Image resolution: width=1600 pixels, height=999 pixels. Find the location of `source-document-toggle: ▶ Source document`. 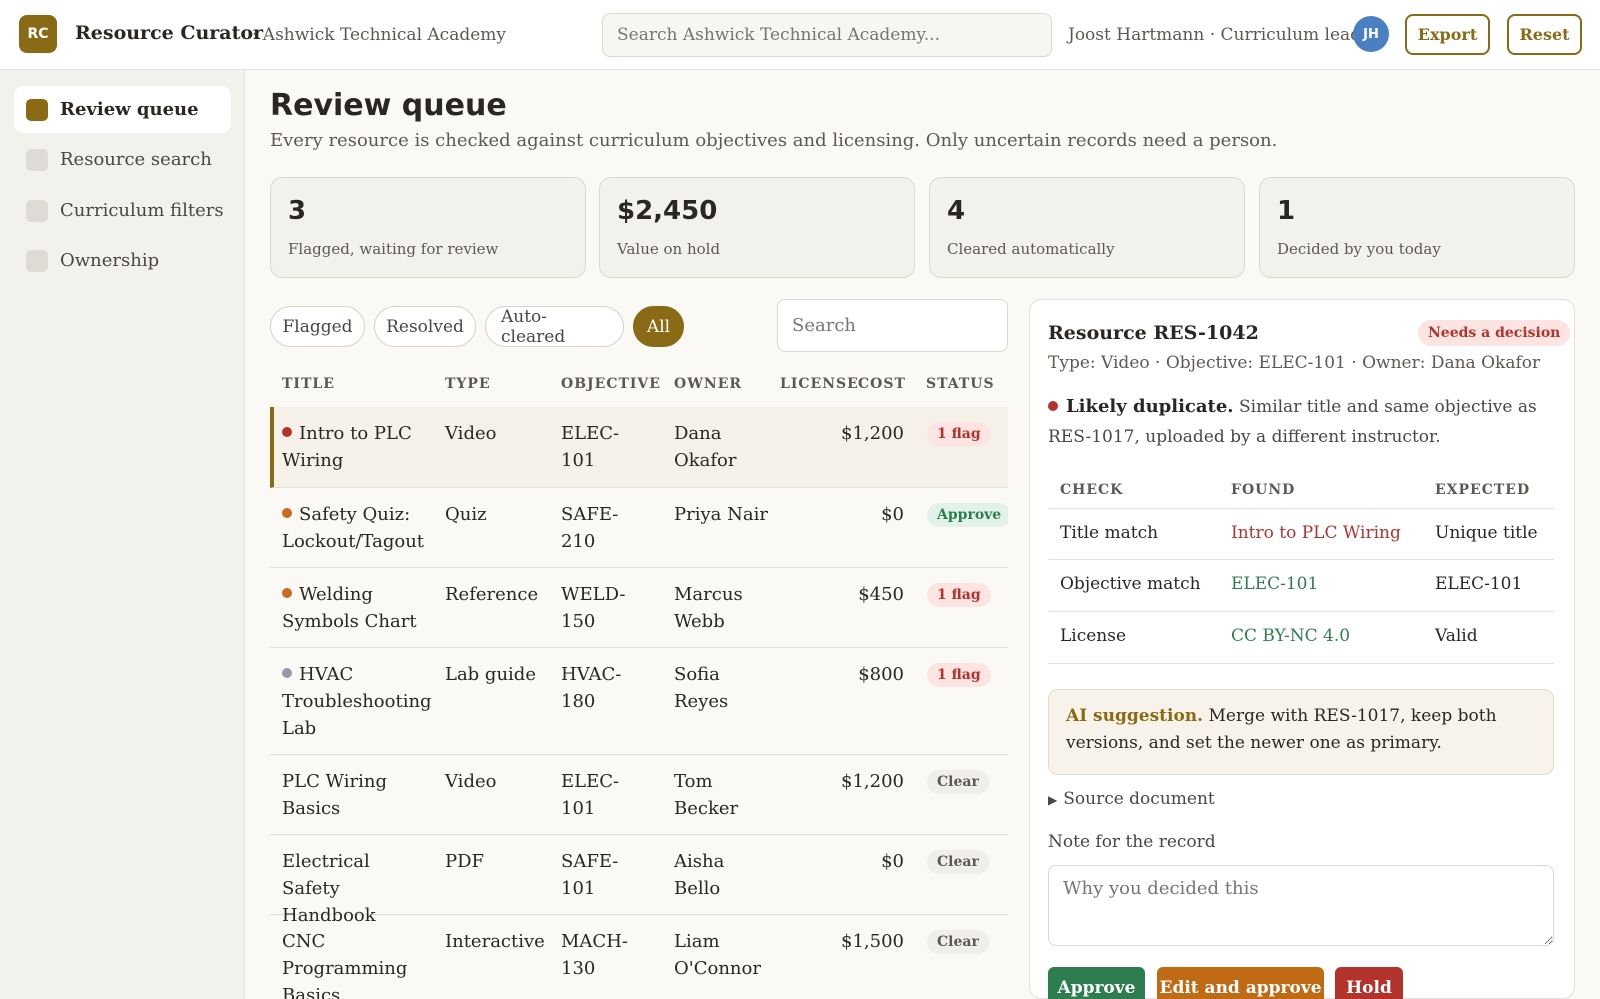

source-document-toggle: ▶ Source document is located at coordinates (1131, 799).